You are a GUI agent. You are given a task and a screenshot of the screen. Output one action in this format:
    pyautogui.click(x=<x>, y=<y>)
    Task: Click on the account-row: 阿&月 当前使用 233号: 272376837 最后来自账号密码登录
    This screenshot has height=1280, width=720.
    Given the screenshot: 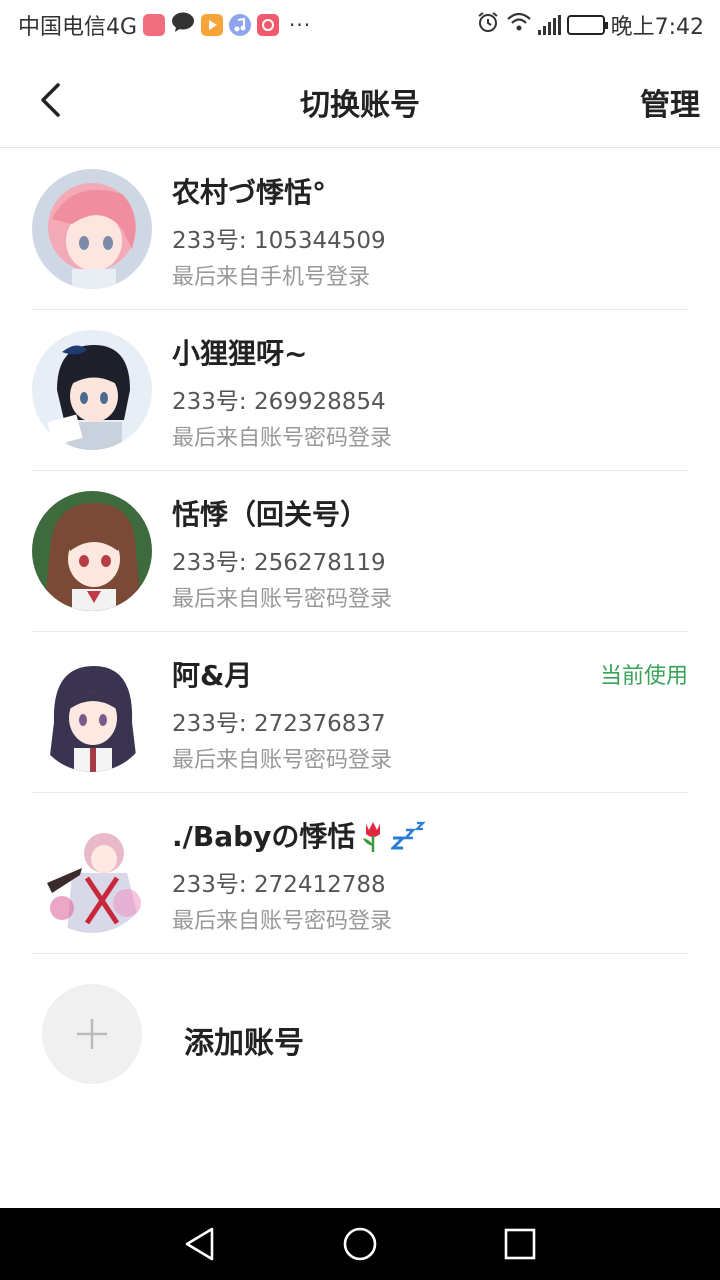 What is the action you would take?
    pyautogui.click(x=360, y=712)
    